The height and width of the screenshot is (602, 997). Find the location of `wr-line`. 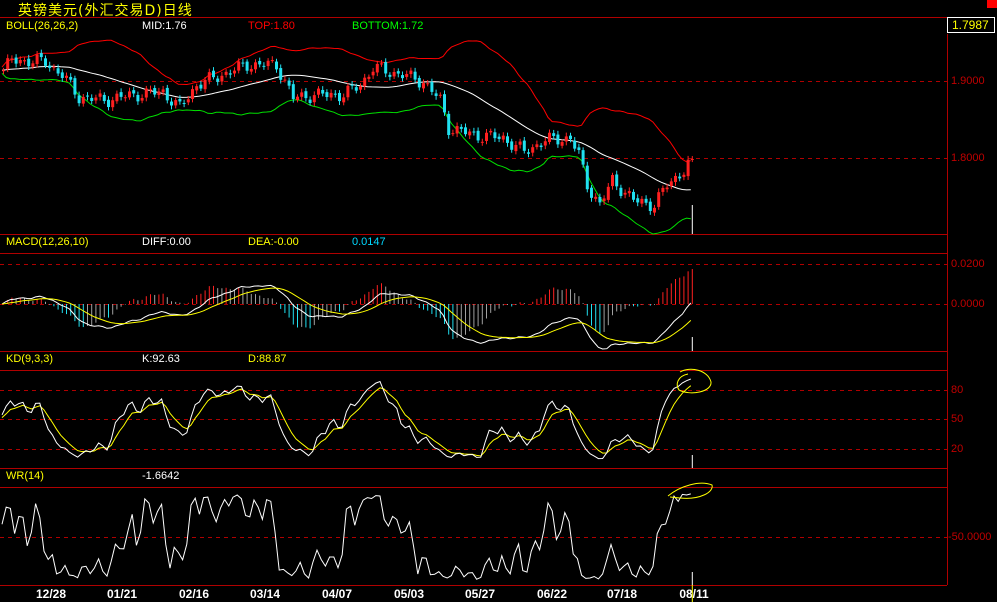

wr-line is located at coordinates (346, 536).